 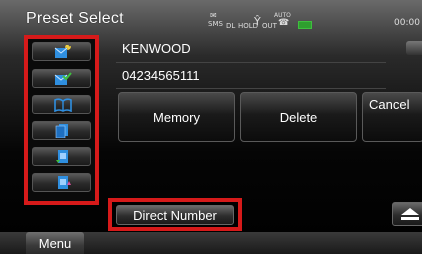 I want to click on contact-name: KENWOOD, so click(x=156, y=48).